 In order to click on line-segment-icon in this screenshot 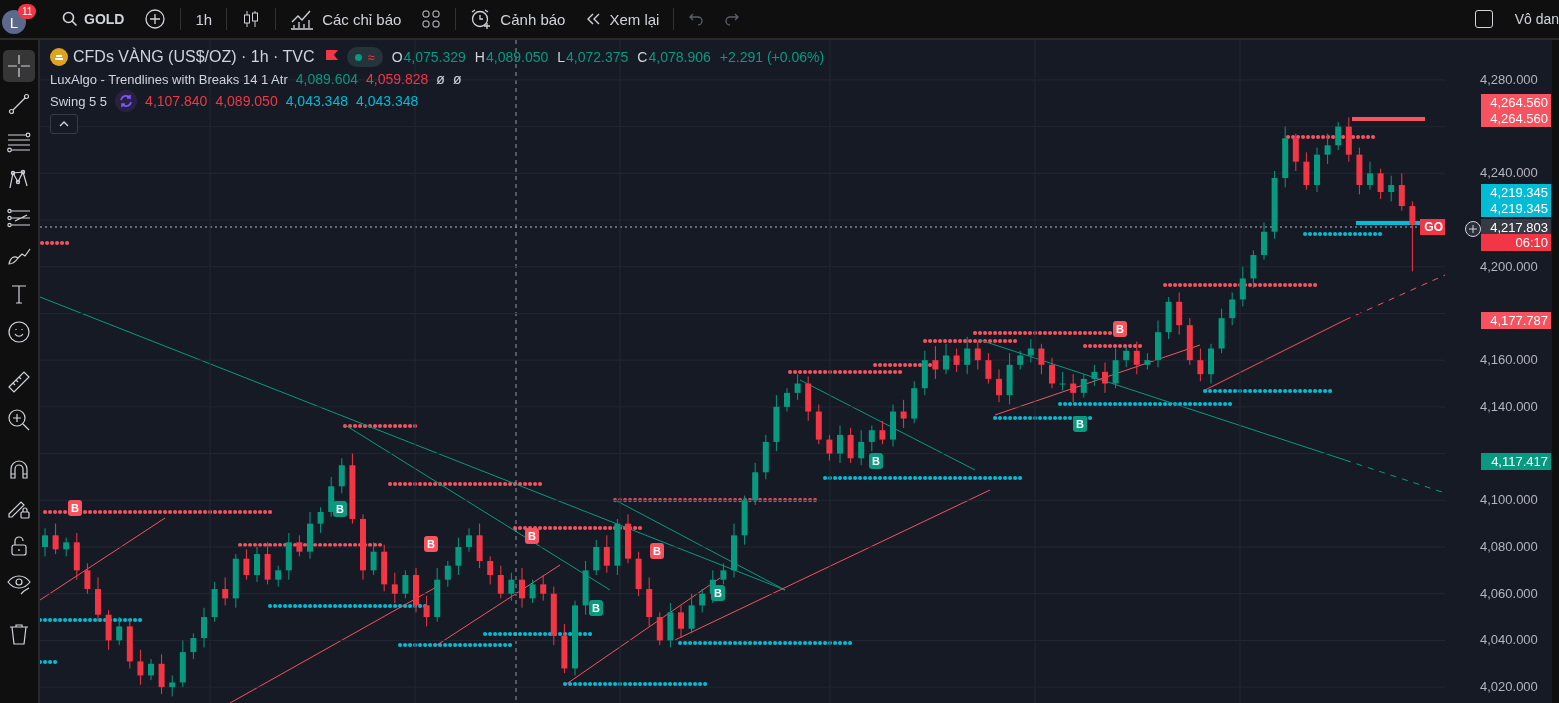, I will do `click(19, 104)`.